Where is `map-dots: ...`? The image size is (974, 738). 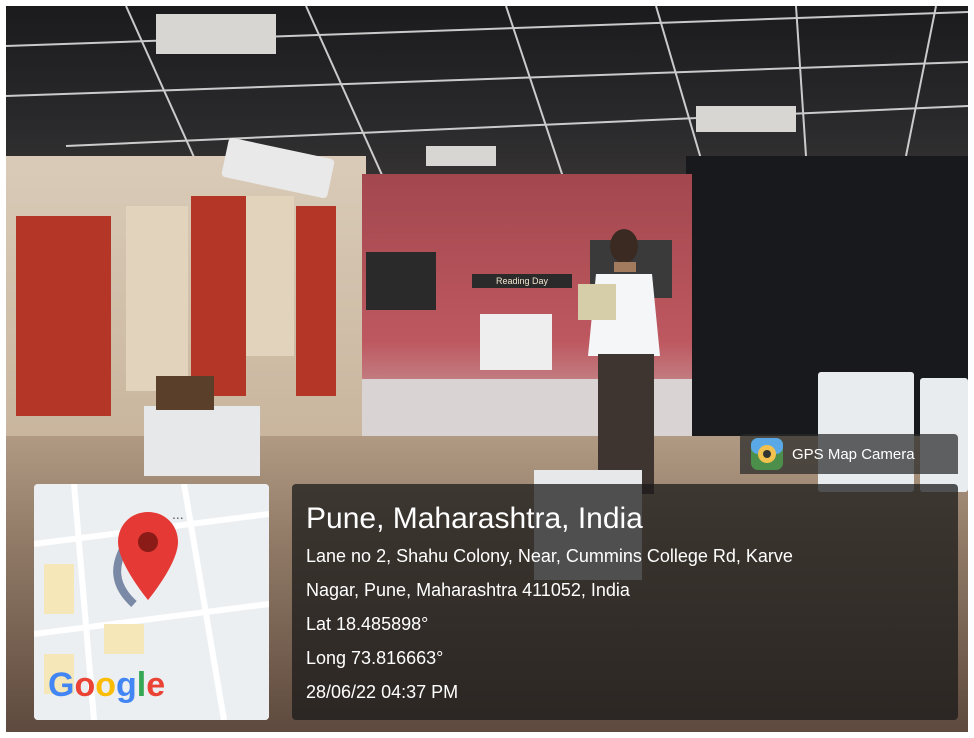 map-dots: ... is located at coordinates (178, 514).